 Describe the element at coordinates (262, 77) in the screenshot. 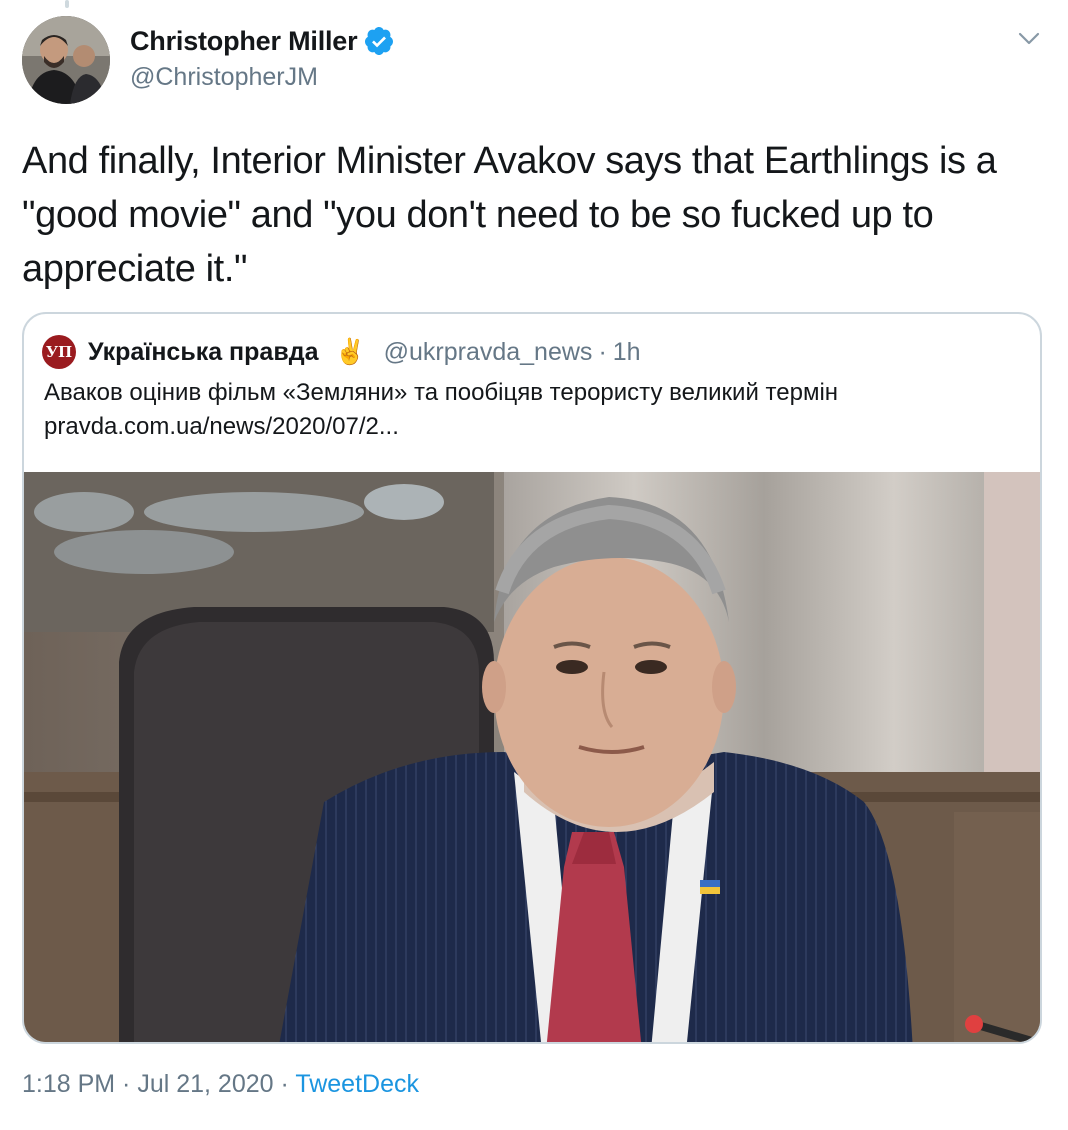

I see `author-handle: @ChristopherJM` at that location.